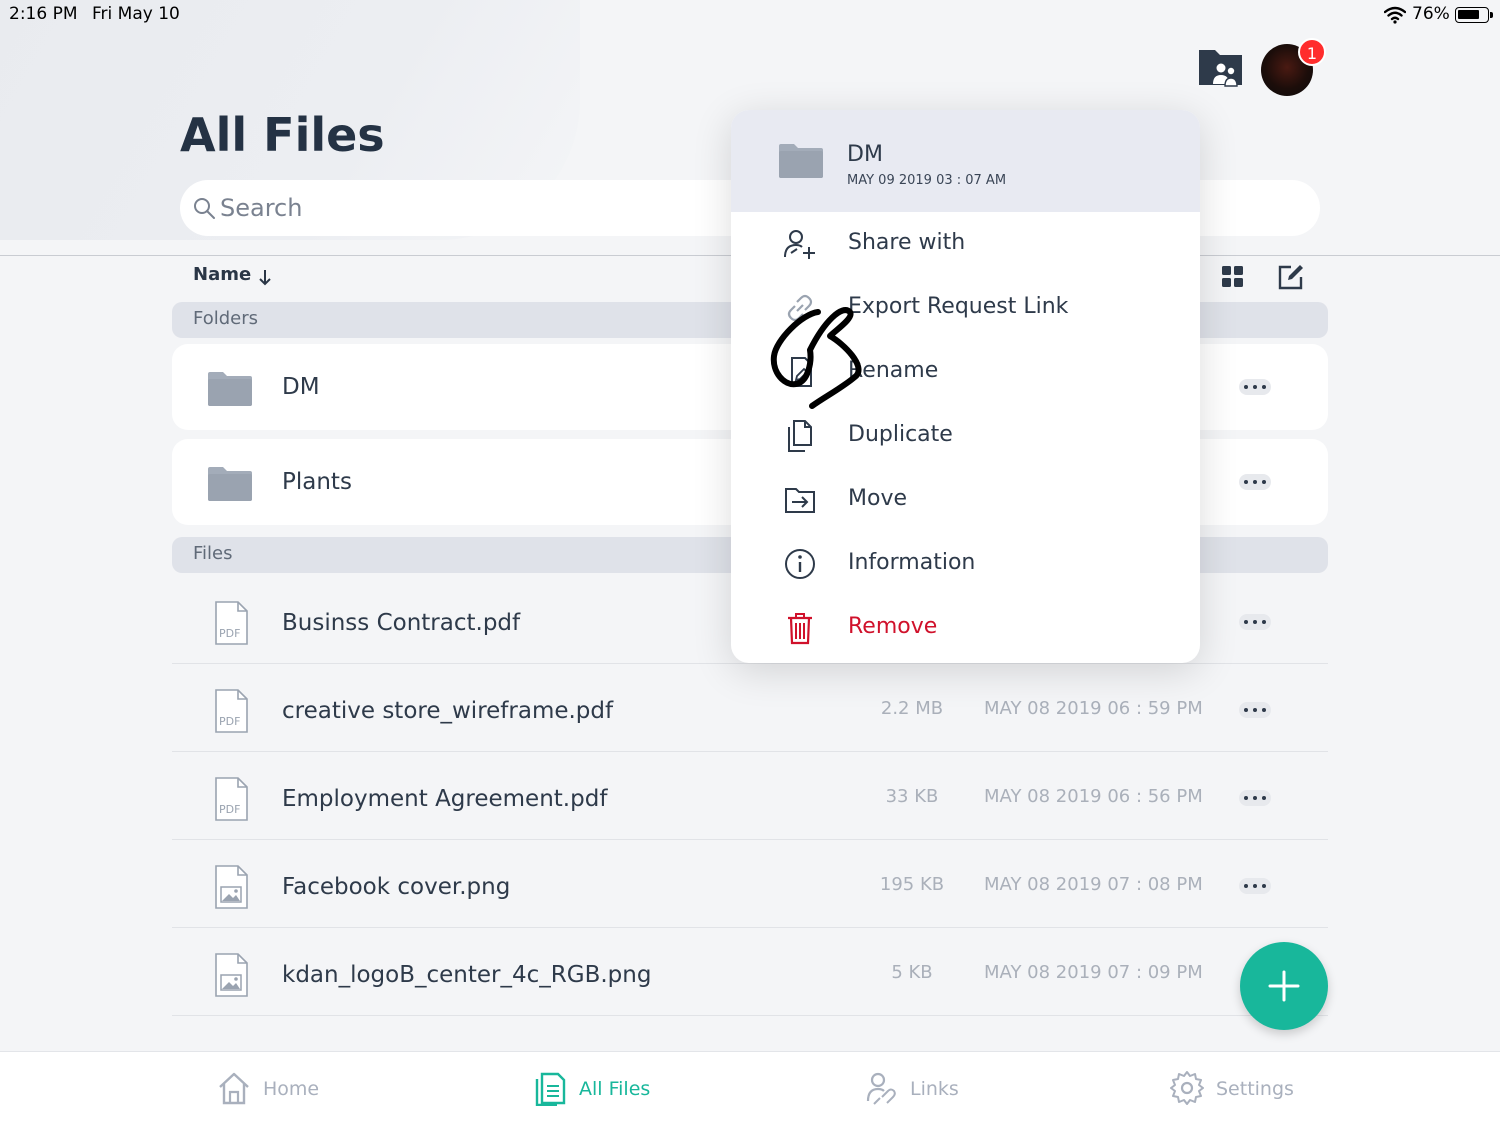 The image size is (1500, 1125). I want to click on tab-label: Home, so click(291, 1089).